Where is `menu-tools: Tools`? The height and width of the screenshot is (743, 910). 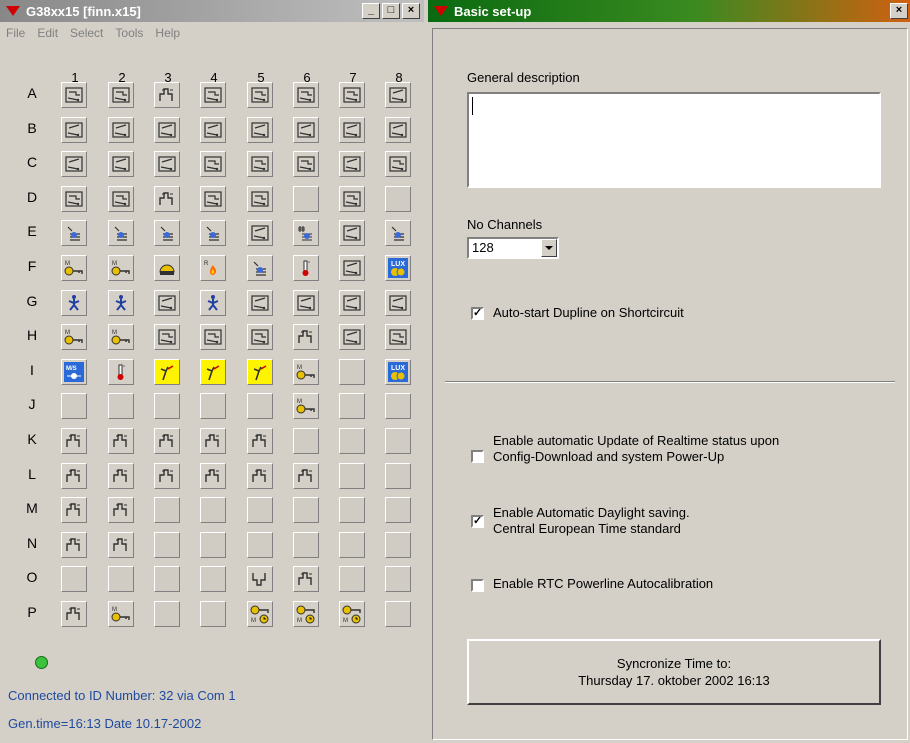
menu-tools: Tools is located at coordinates (129, 33).